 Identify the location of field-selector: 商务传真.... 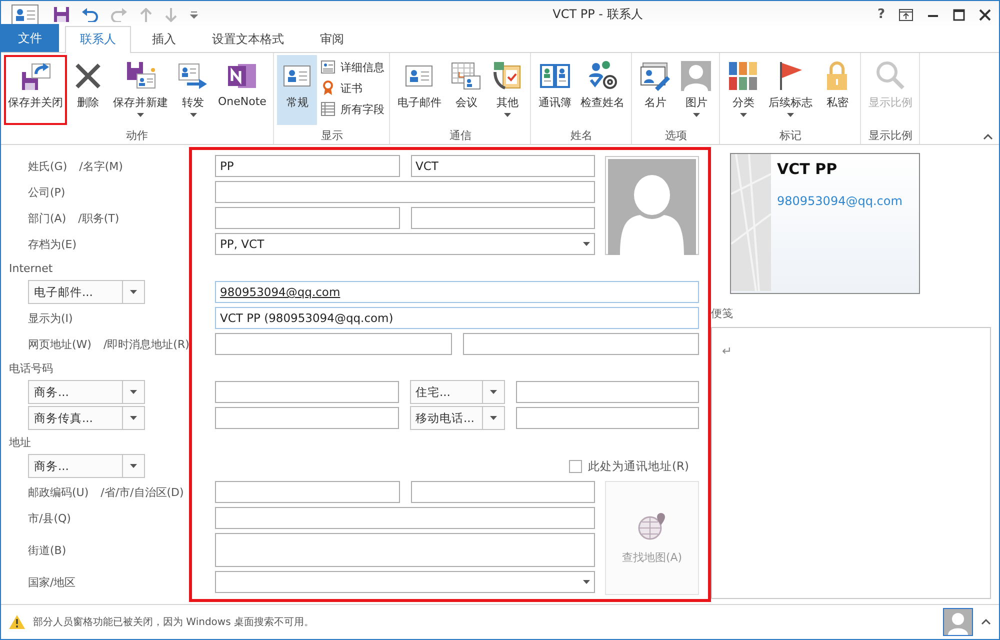
(86, 418).